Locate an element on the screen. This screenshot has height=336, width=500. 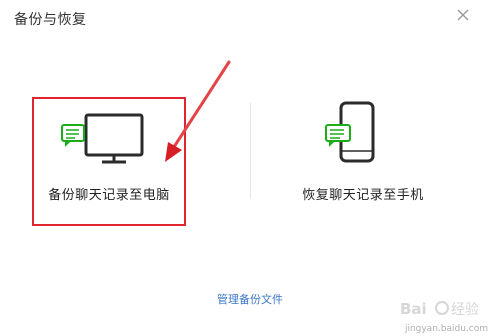
svg-text: Bai is located at coordinates (413, 309).